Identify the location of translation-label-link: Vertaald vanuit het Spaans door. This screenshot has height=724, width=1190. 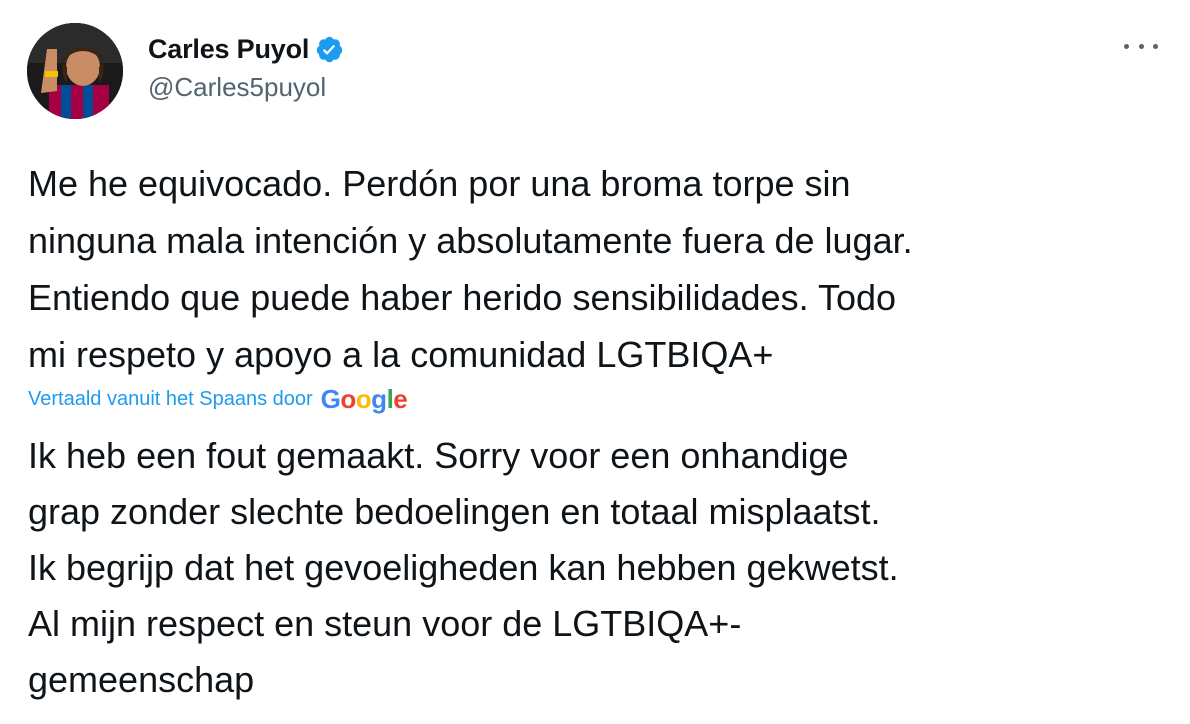
(170, 399).